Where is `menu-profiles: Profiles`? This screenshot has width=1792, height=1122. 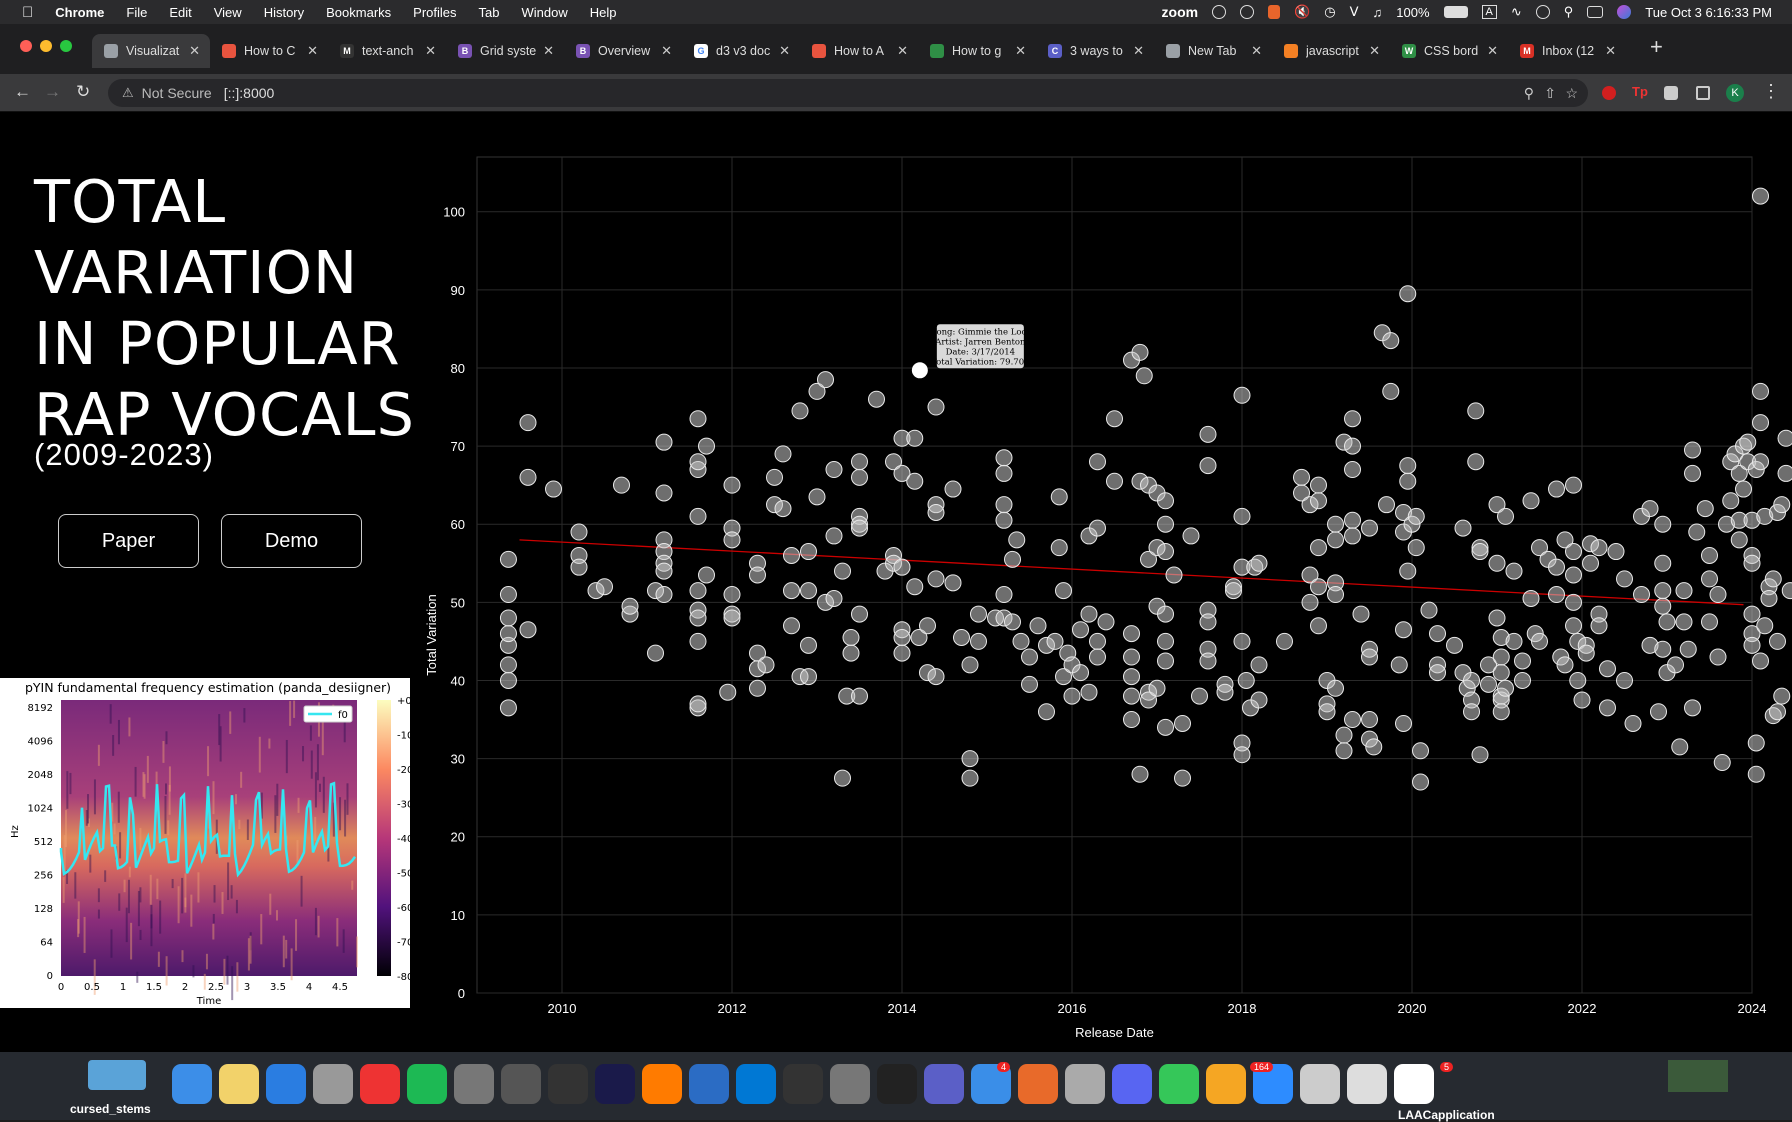 menu-profiles: Profiles is located at coordinates (434, 12).